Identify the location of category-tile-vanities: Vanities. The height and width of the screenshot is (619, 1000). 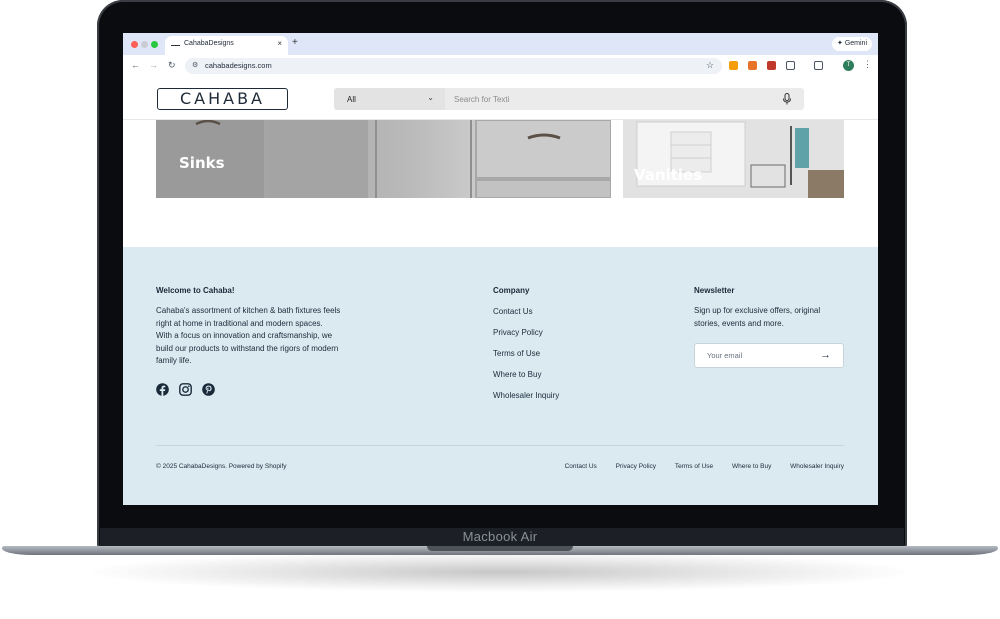
(733, 159).